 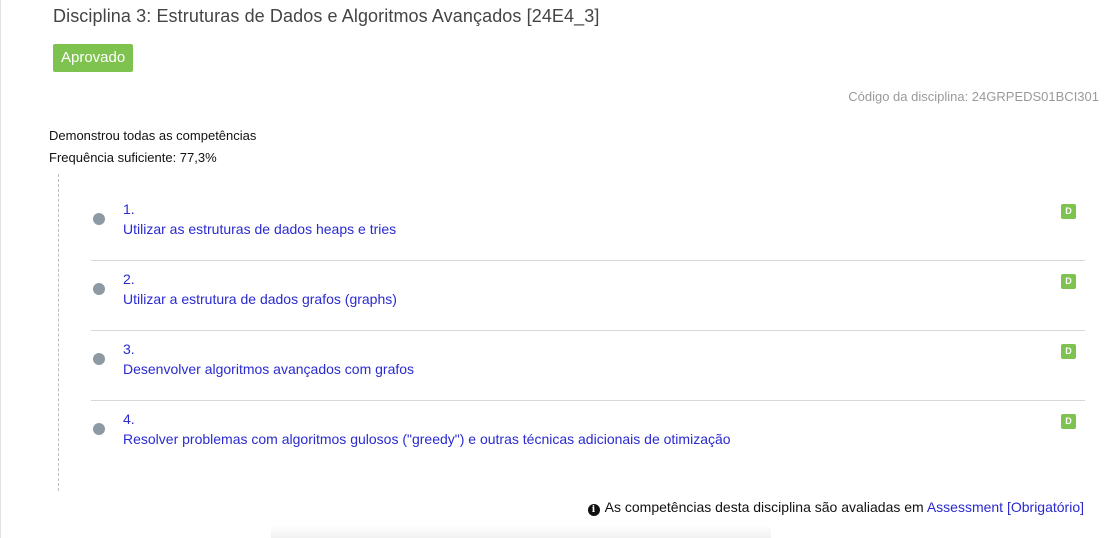 What do you see at coordinates (133, 157) in the screenshot?
I see `attendance-text: Frequência suficiente: 77,3%` at bounding box center [133, 157].